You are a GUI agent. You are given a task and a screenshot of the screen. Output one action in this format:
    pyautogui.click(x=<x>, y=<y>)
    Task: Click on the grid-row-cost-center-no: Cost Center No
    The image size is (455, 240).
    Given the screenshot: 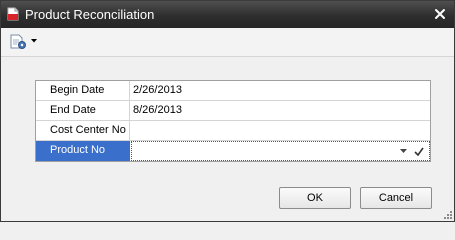 What is the action you would take?
    pyautogui.click(x=233, y=131)
    